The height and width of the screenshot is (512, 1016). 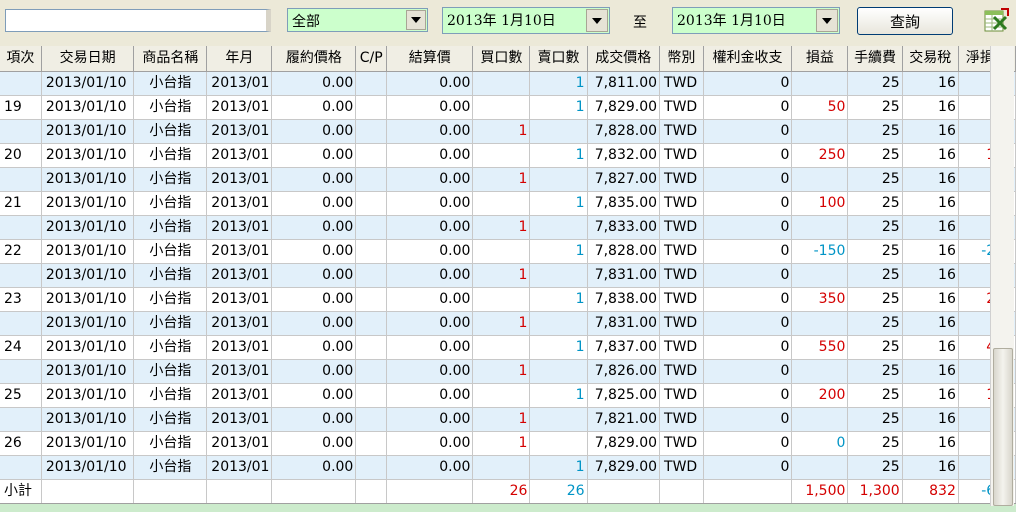 I want to click on col-header-pnl: 損益, so click(x=820, y=59).